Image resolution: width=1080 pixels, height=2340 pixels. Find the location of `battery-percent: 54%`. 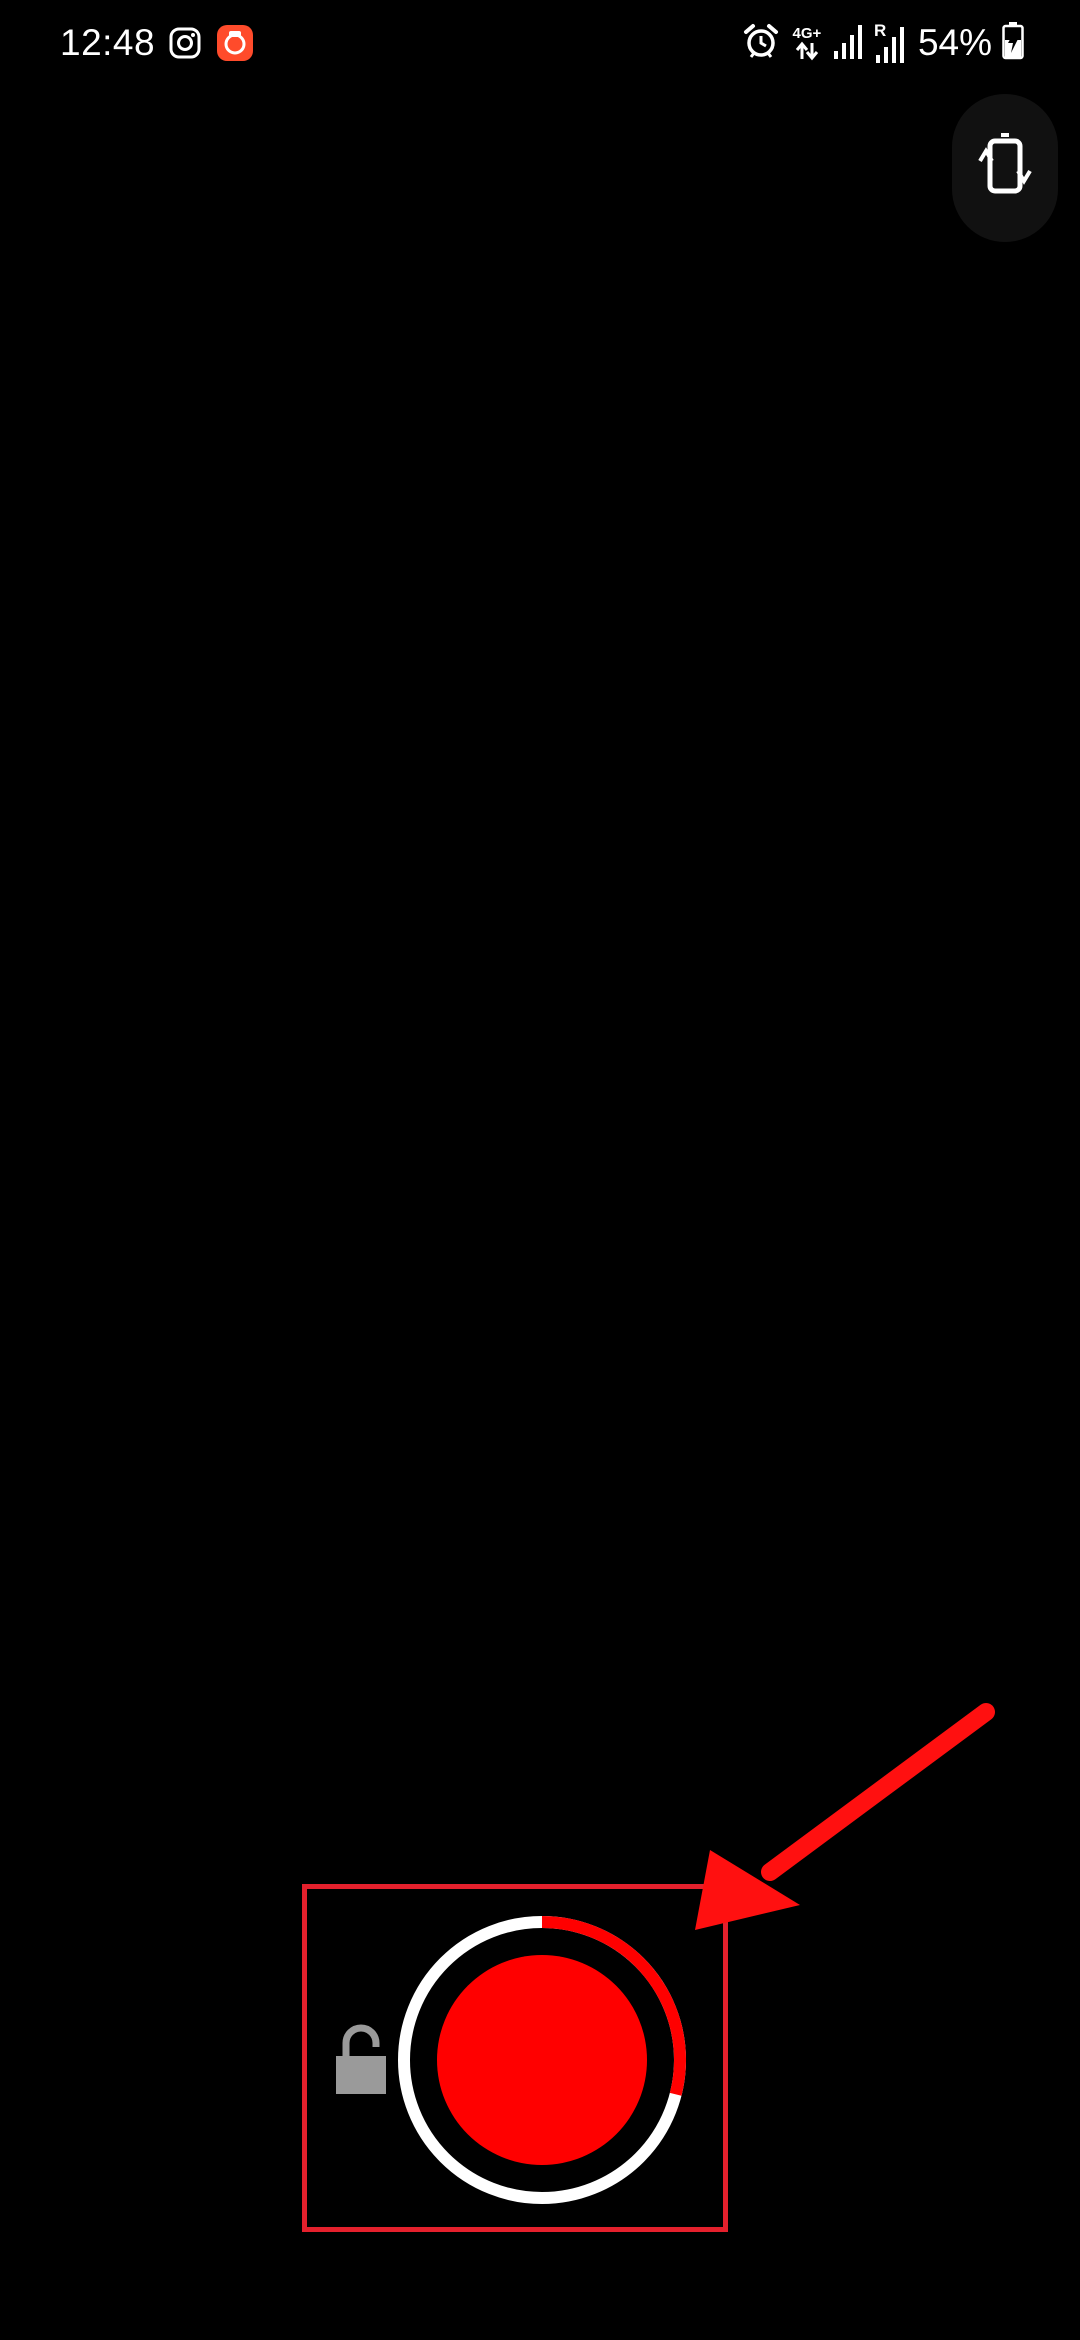

battery-percent: 54% is located at coordinates (954, 42).